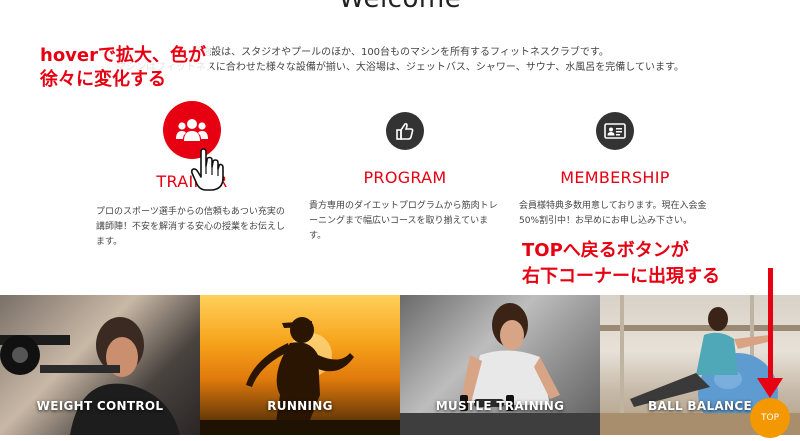 The image size is (800, 441). I want to click on gallery-label: WEIGHT CONTROL, so click(100, 406).